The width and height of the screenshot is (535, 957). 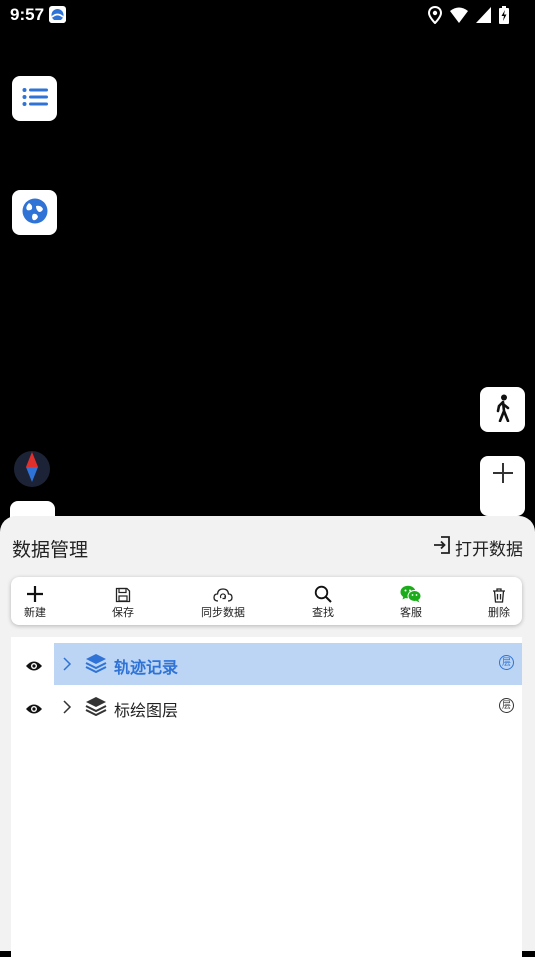 I want to click on layer-row: 轨迹记录 层, so click(x=266, y=664).